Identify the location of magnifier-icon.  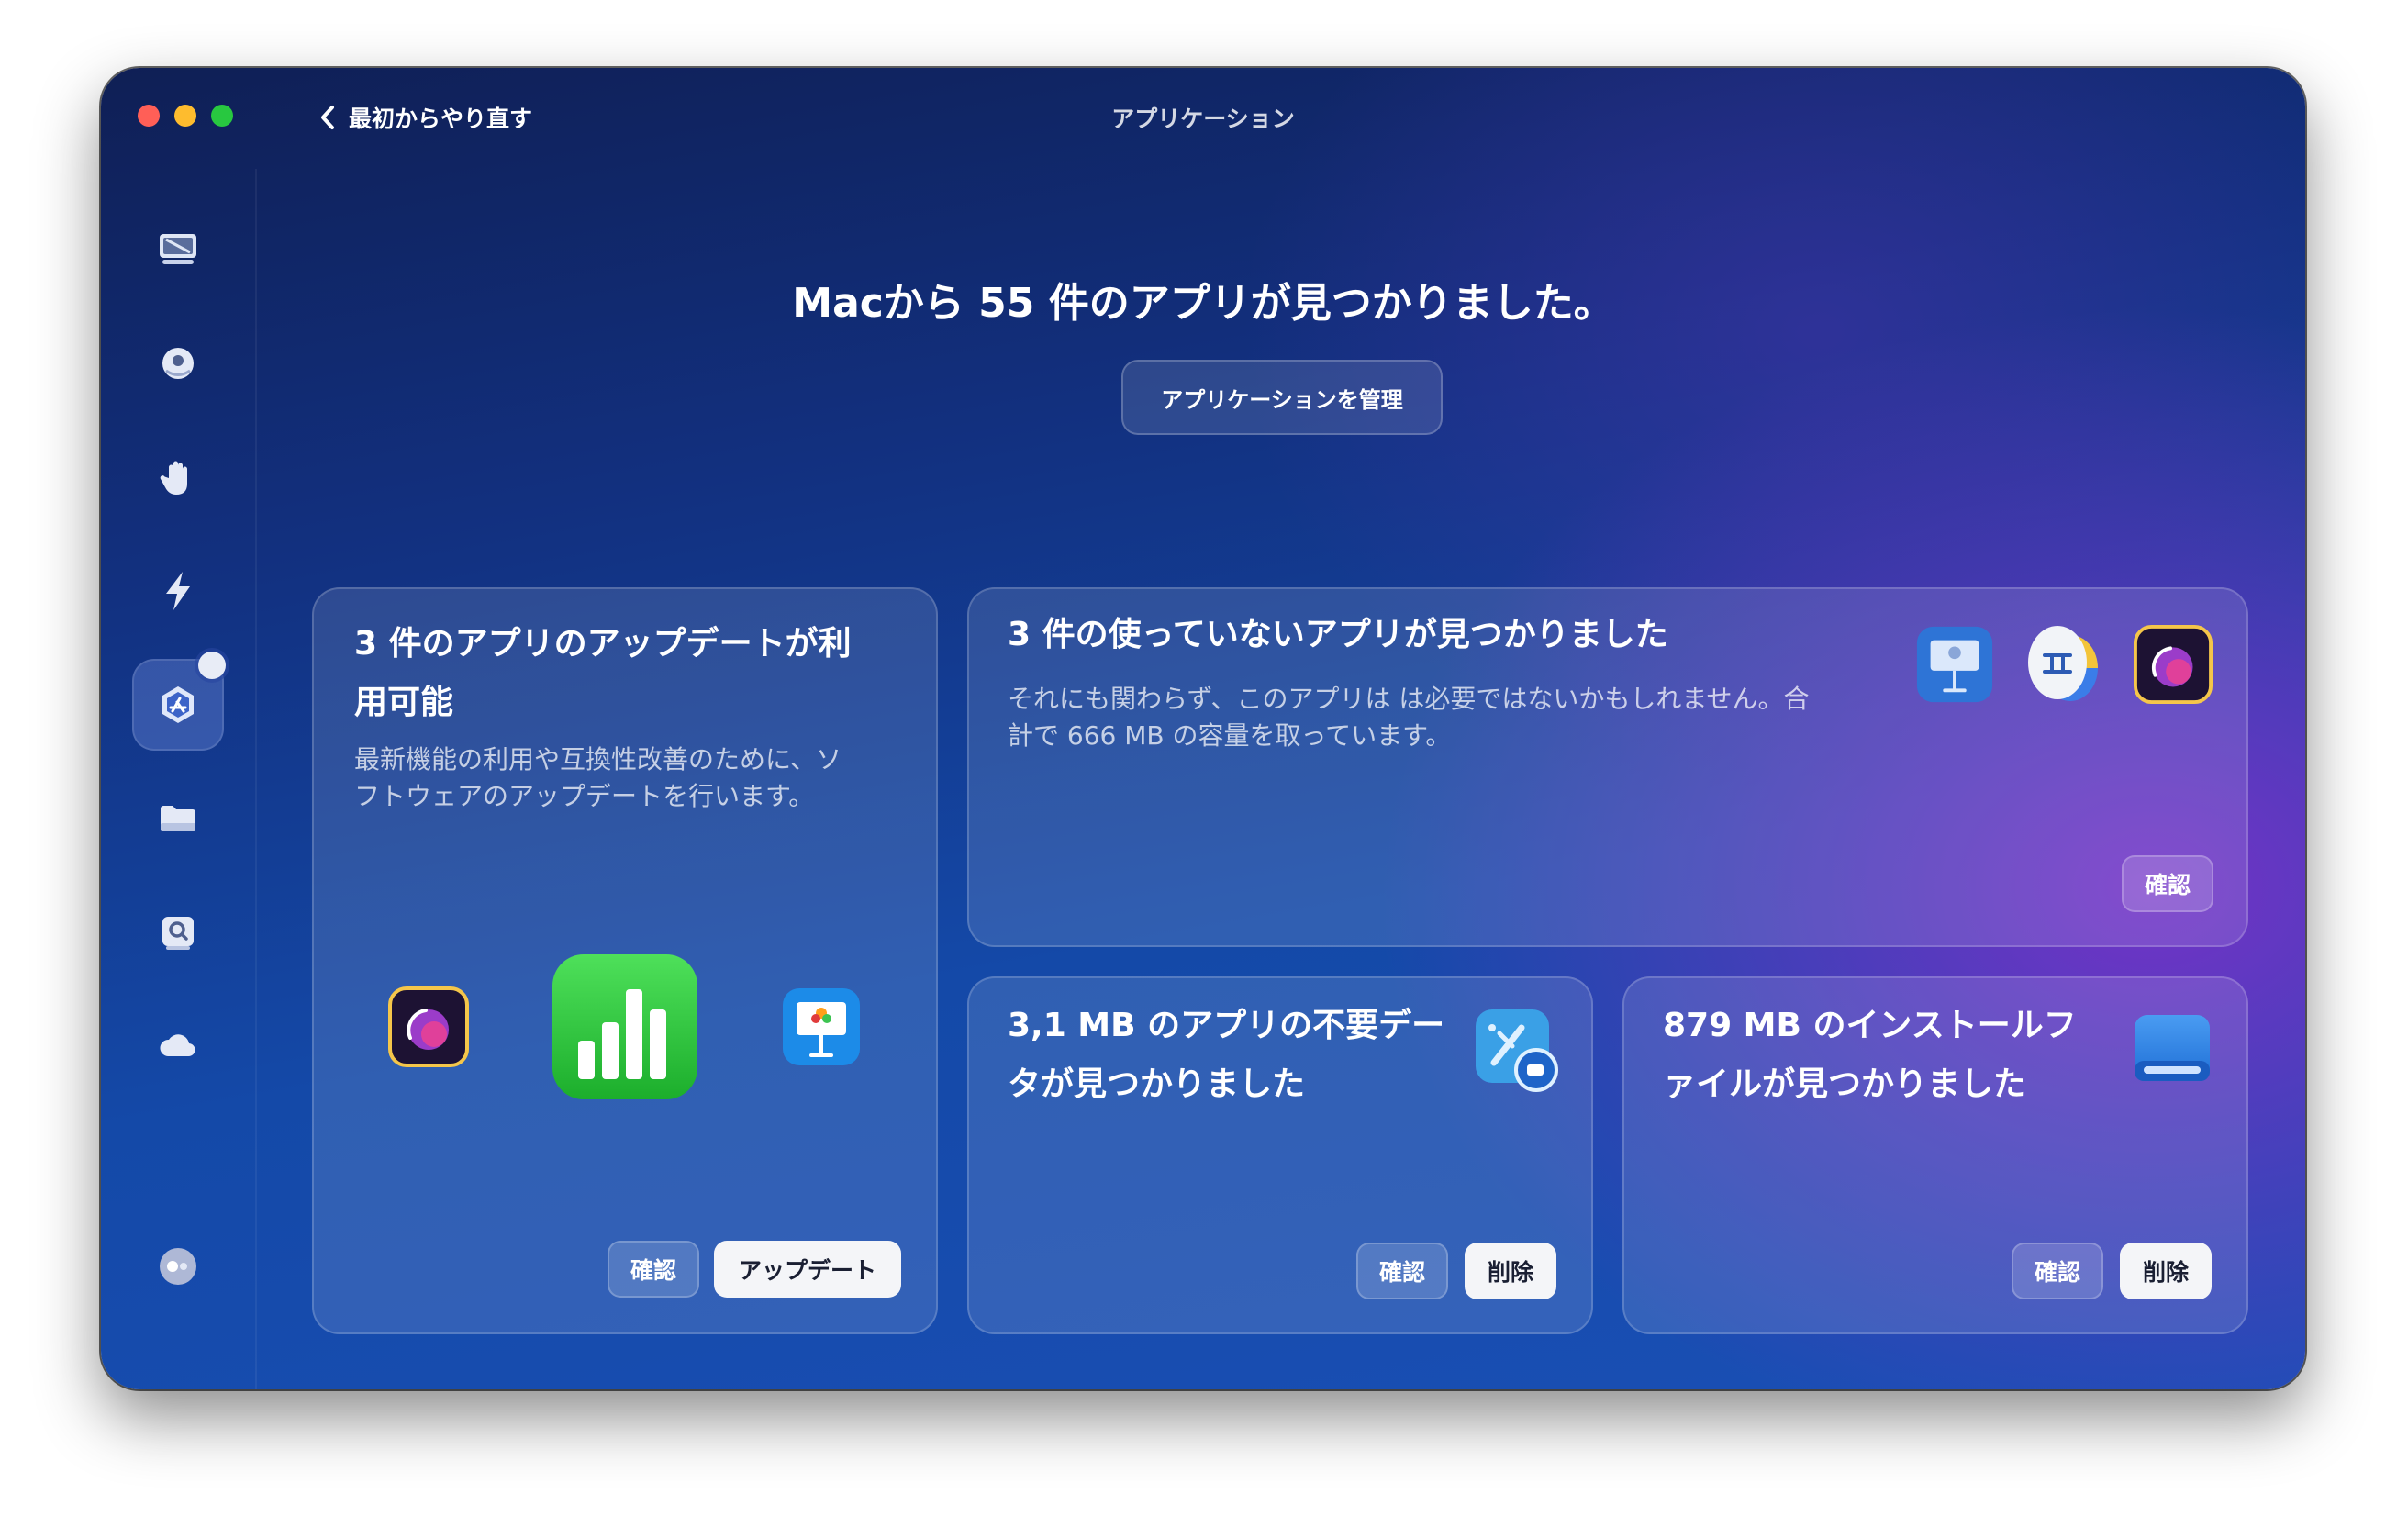
(178, 934).